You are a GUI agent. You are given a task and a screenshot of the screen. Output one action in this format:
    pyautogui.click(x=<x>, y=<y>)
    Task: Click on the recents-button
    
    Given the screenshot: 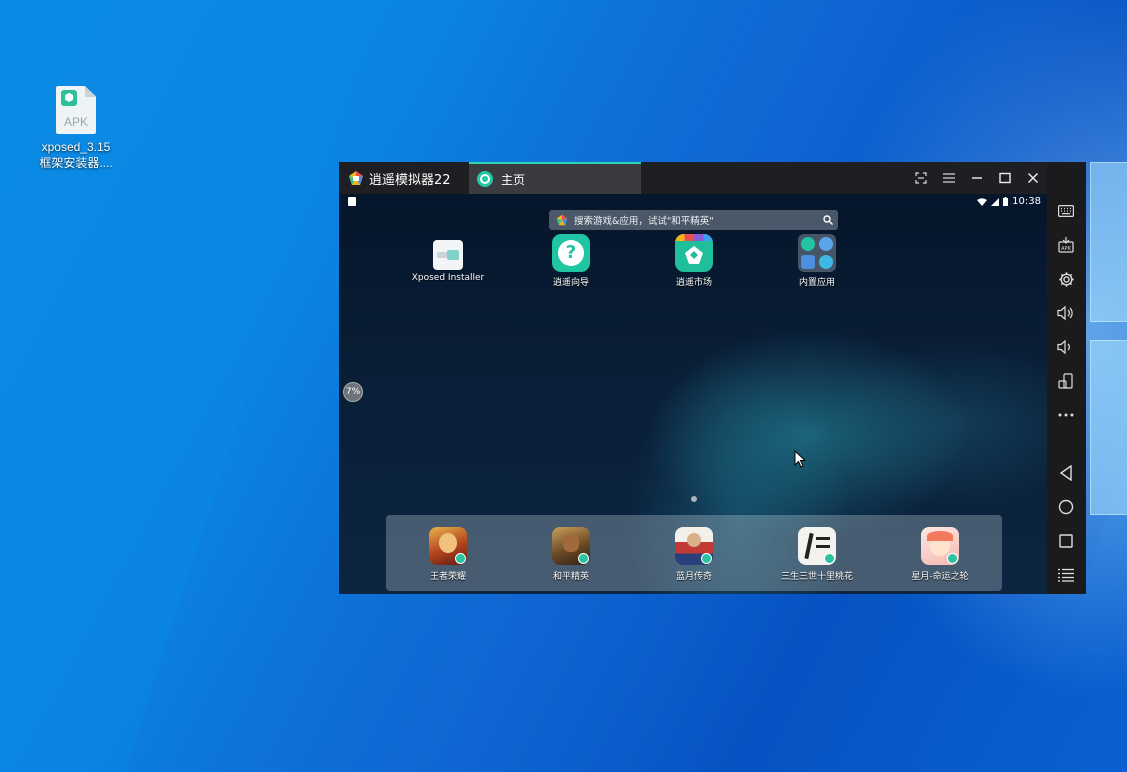 What is the action you would take?
    pyautogui.click(x=1066, y=541)
    